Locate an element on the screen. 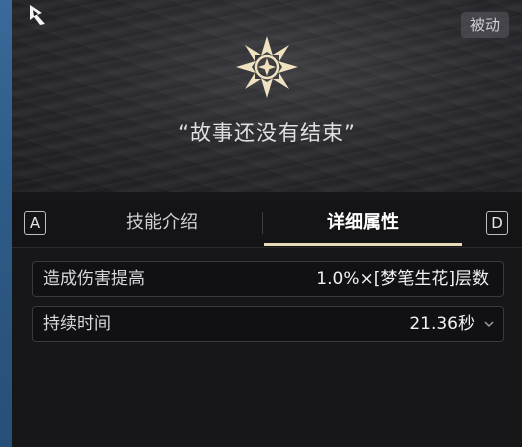  side-edge-bar is located at coordinates (6, 223).